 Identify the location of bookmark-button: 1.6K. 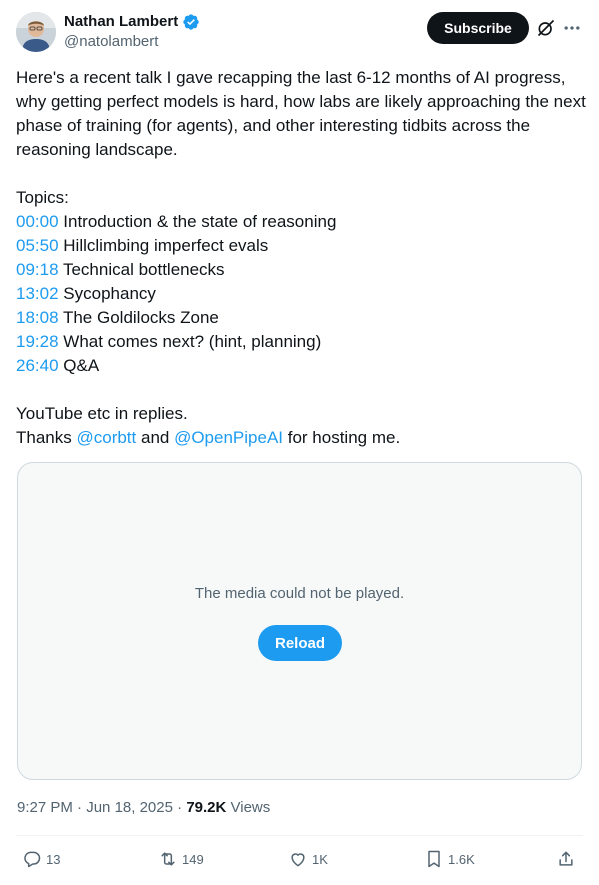
(449, 859).